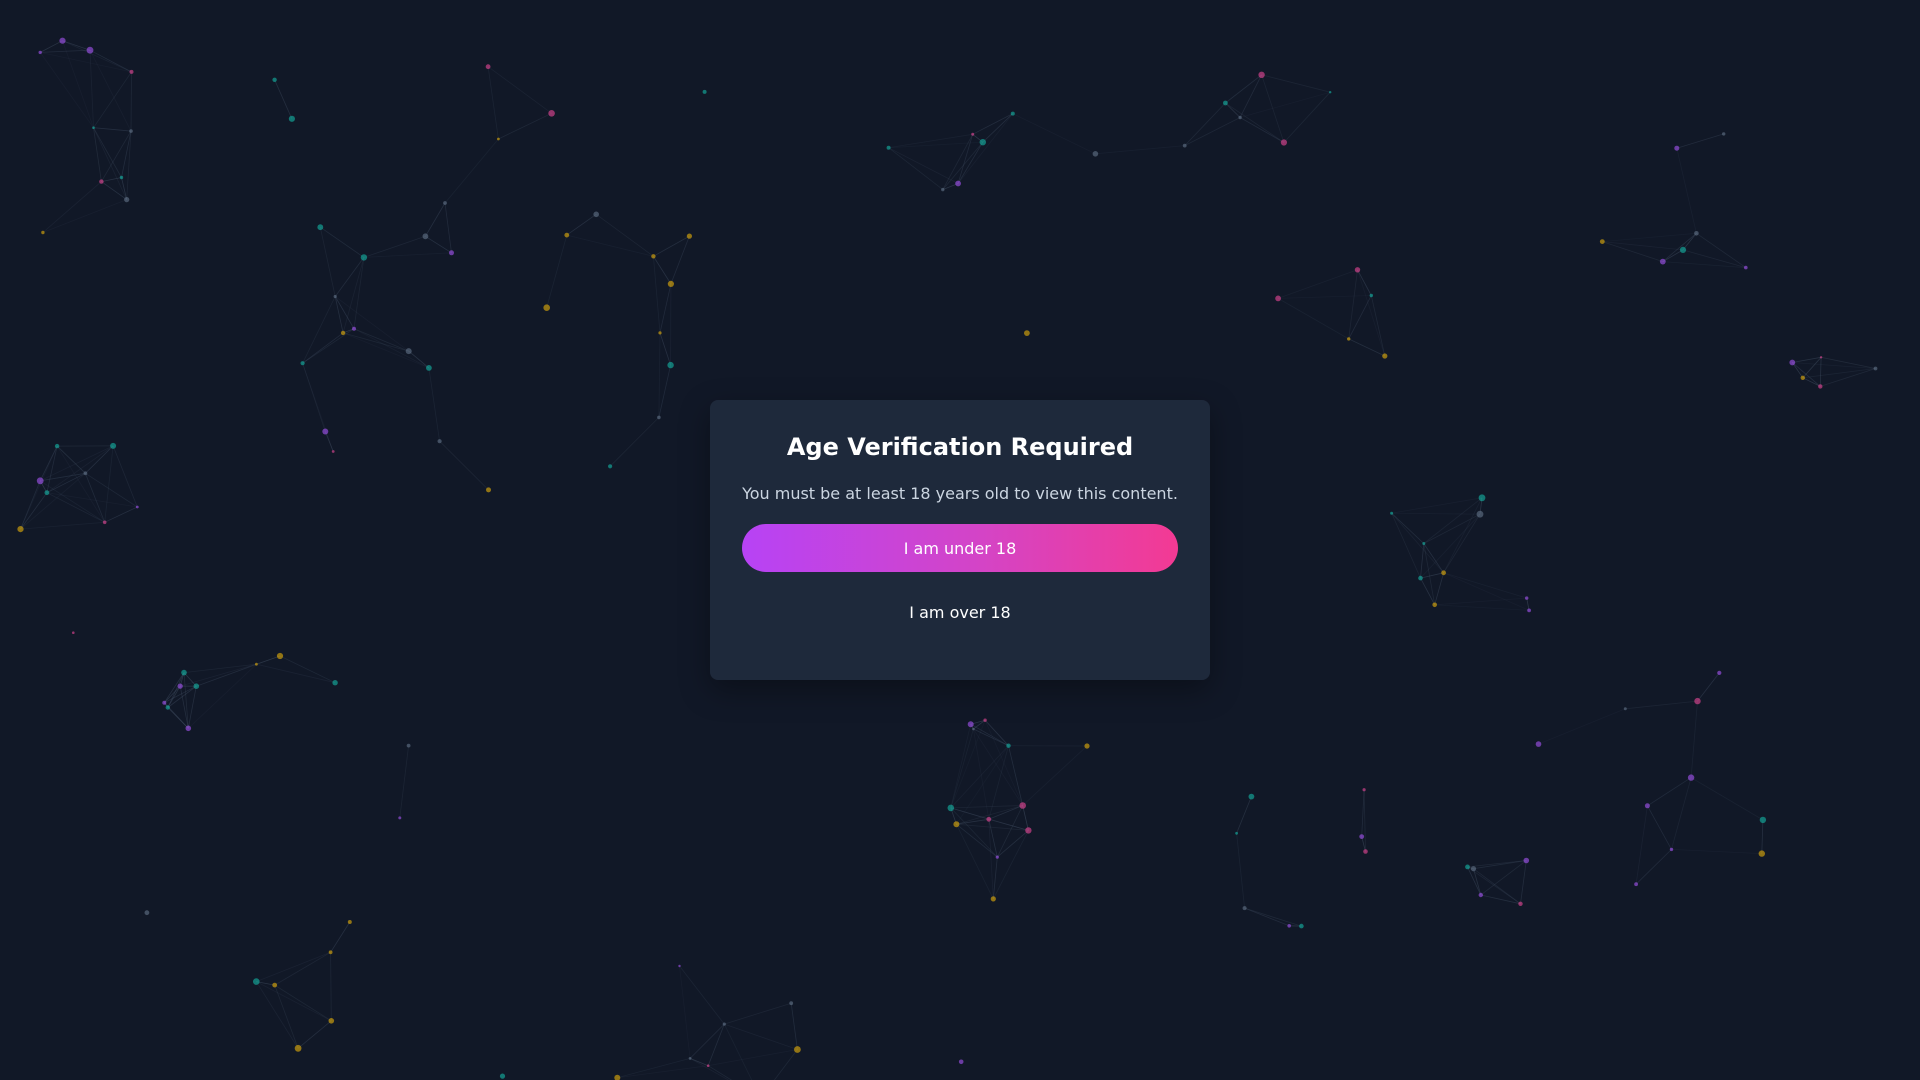 The height and width of the screenshot is (1080, 1920). Describe the element at coordinates (960, 548) in the screenshot. I see `under-18-button: I am under 18` at that location.